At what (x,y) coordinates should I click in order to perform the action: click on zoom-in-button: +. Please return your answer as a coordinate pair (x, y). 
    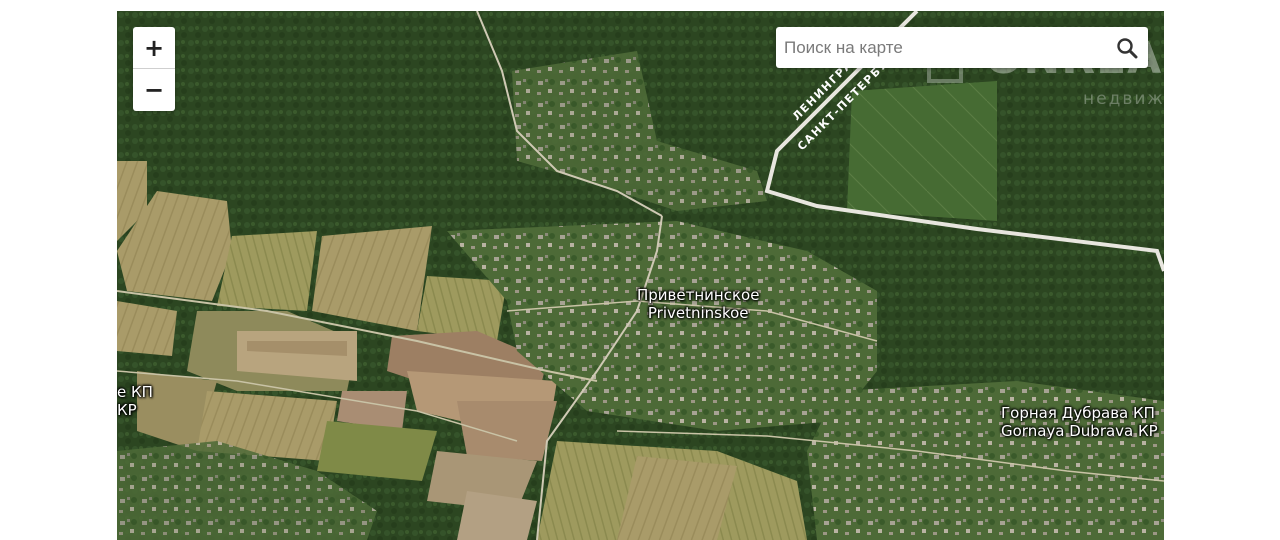
    Looking at the image, I should click on (154, 48).